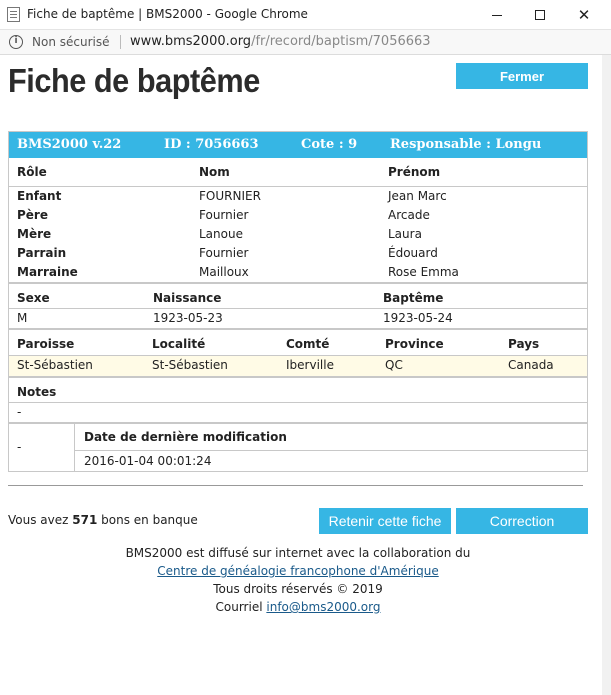  Describe the element at coordinates (331, 437) in the screenshot. I see `modification-header-cell: Date de dernière modification` at that location.